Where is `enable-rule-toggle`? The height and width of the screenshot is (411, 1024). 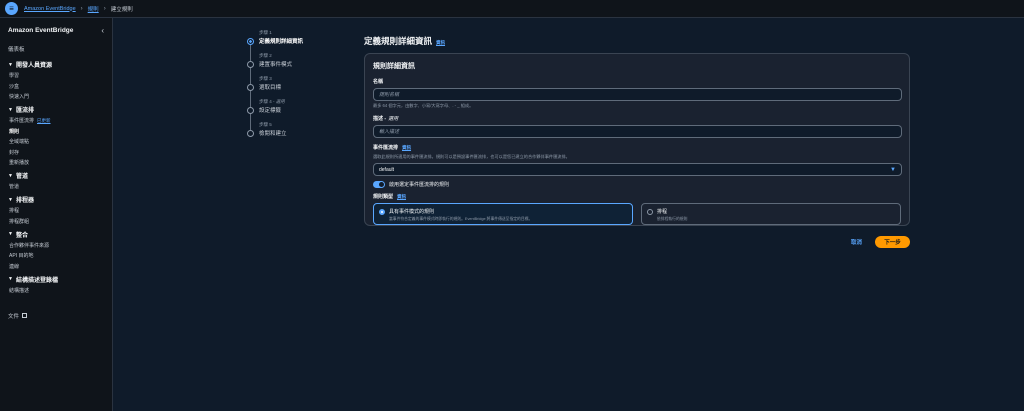
enable-rule-toggle is located at coordinates (379, 184).